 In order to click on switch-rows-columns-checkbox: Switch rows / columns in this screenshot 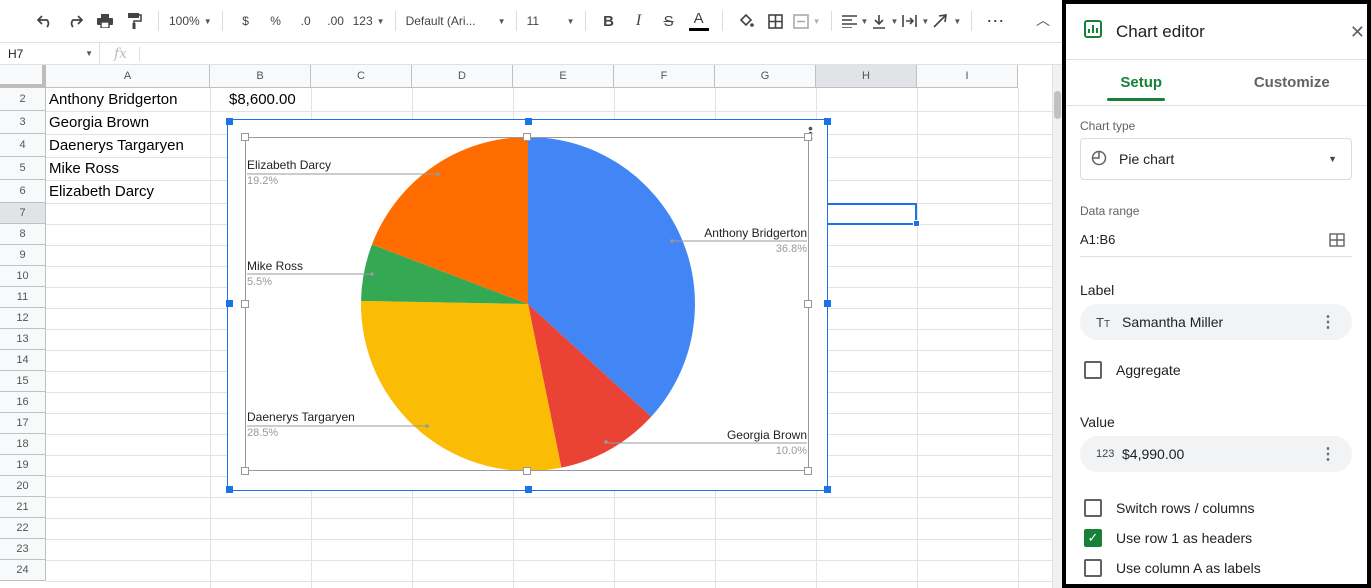, I will do `click(1169, 508)`.